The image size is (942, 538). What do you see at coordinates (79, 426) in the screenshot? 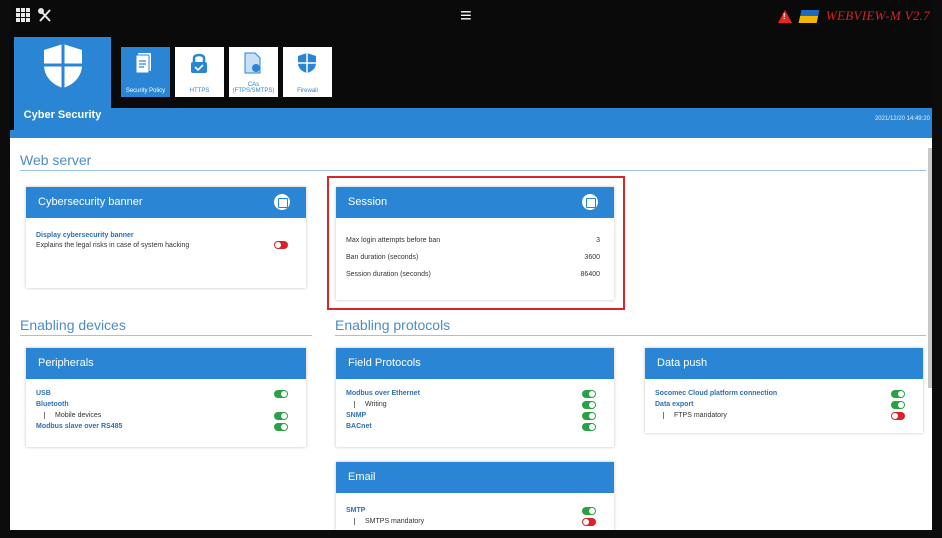
I see `modbus-slave-label: Modbus slave over RS485` at bounding box center [79, 426].